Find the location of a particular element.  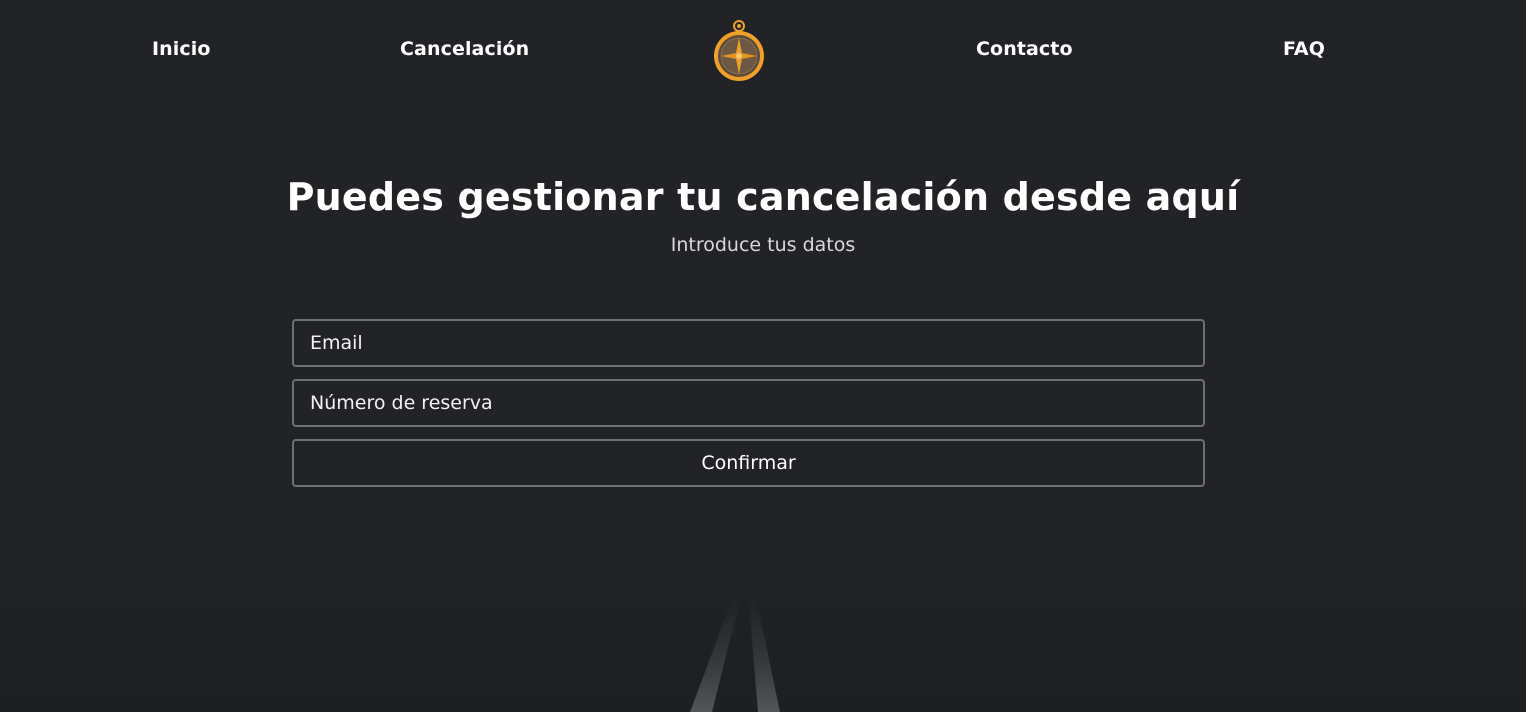

cancellation-form: Confirmar is located at coordinates (748, 403).